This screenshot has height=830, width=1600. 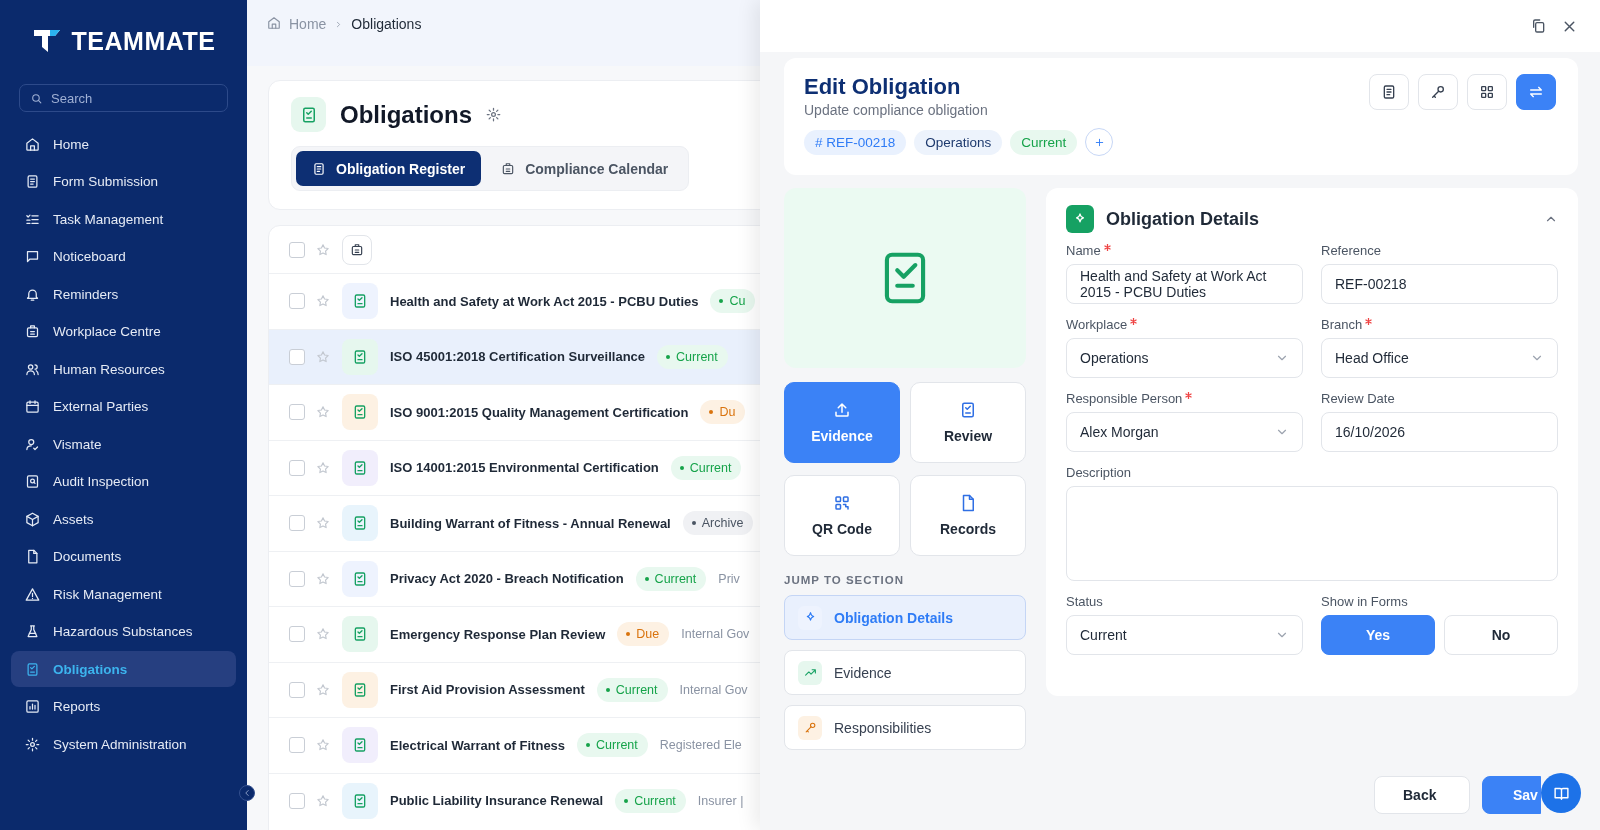 I want to click on description-field, so click(x=1312, y=533).